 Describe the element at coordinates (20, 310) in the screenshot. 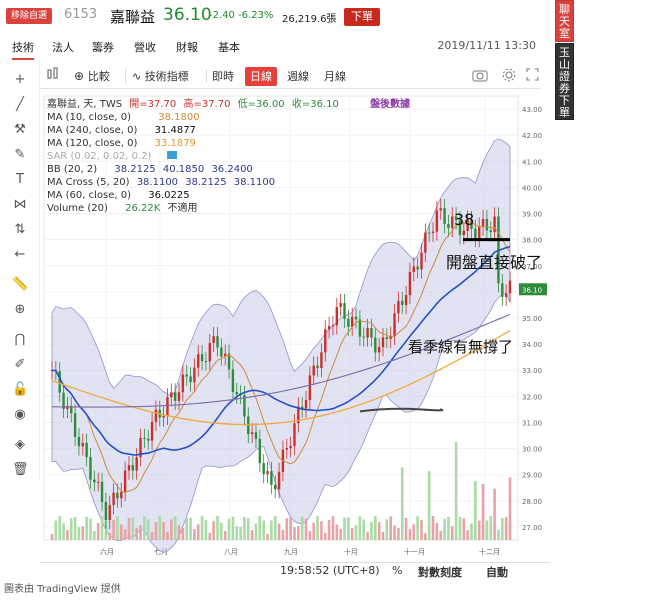

I see `zoom-in-icon: ⊕` at that location.